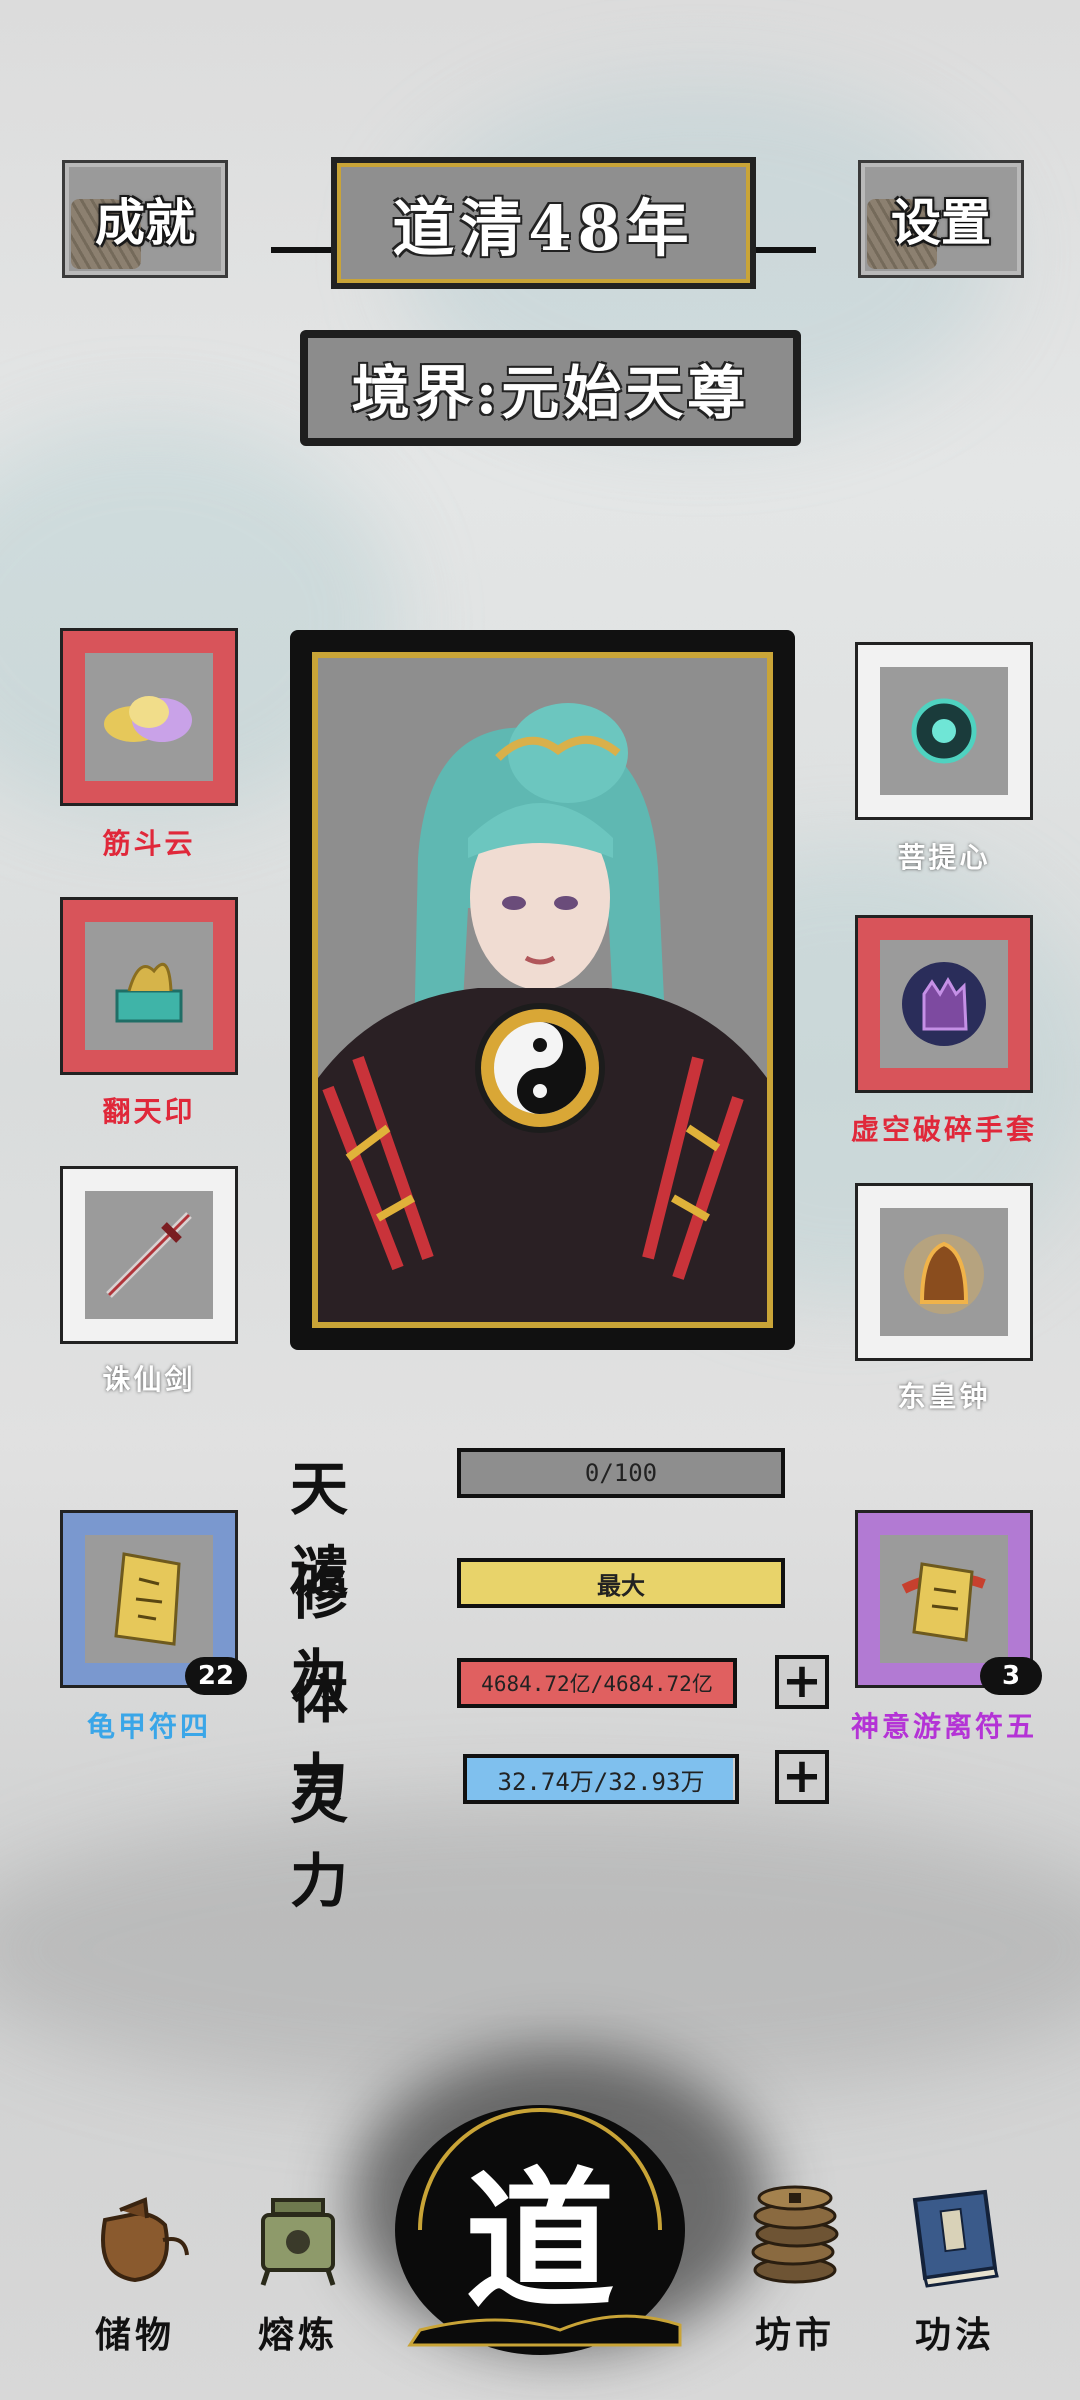  What do you see at coordinates (145, 2240) in the screenshot?
I see `pouch-icon` at bounding box center [145, 2240].